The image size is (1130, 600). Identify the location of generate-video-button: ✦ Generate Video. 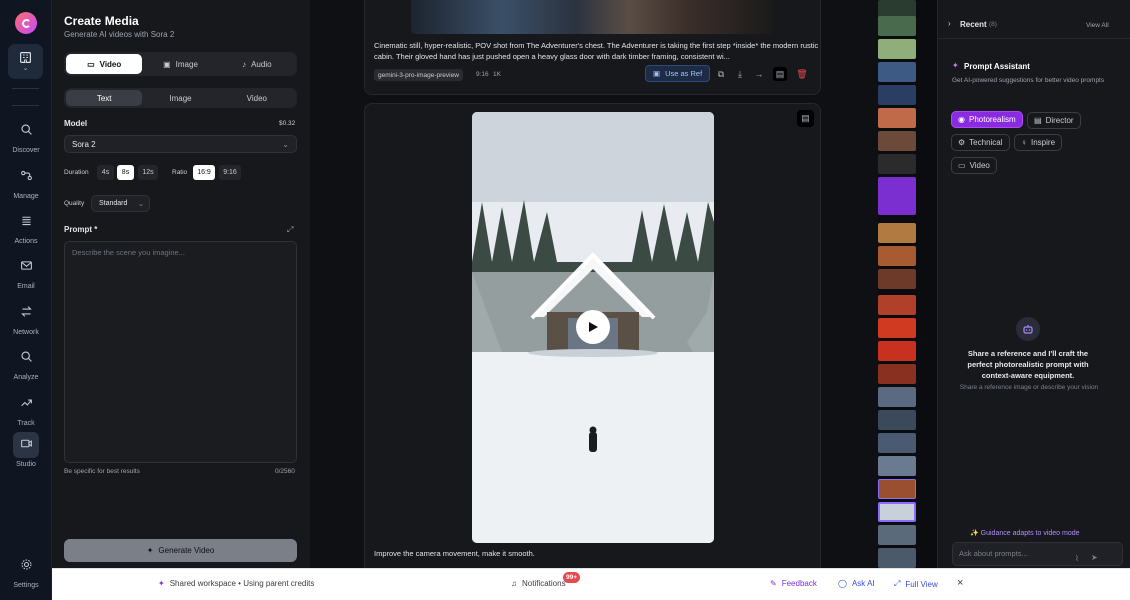
(180, 550).